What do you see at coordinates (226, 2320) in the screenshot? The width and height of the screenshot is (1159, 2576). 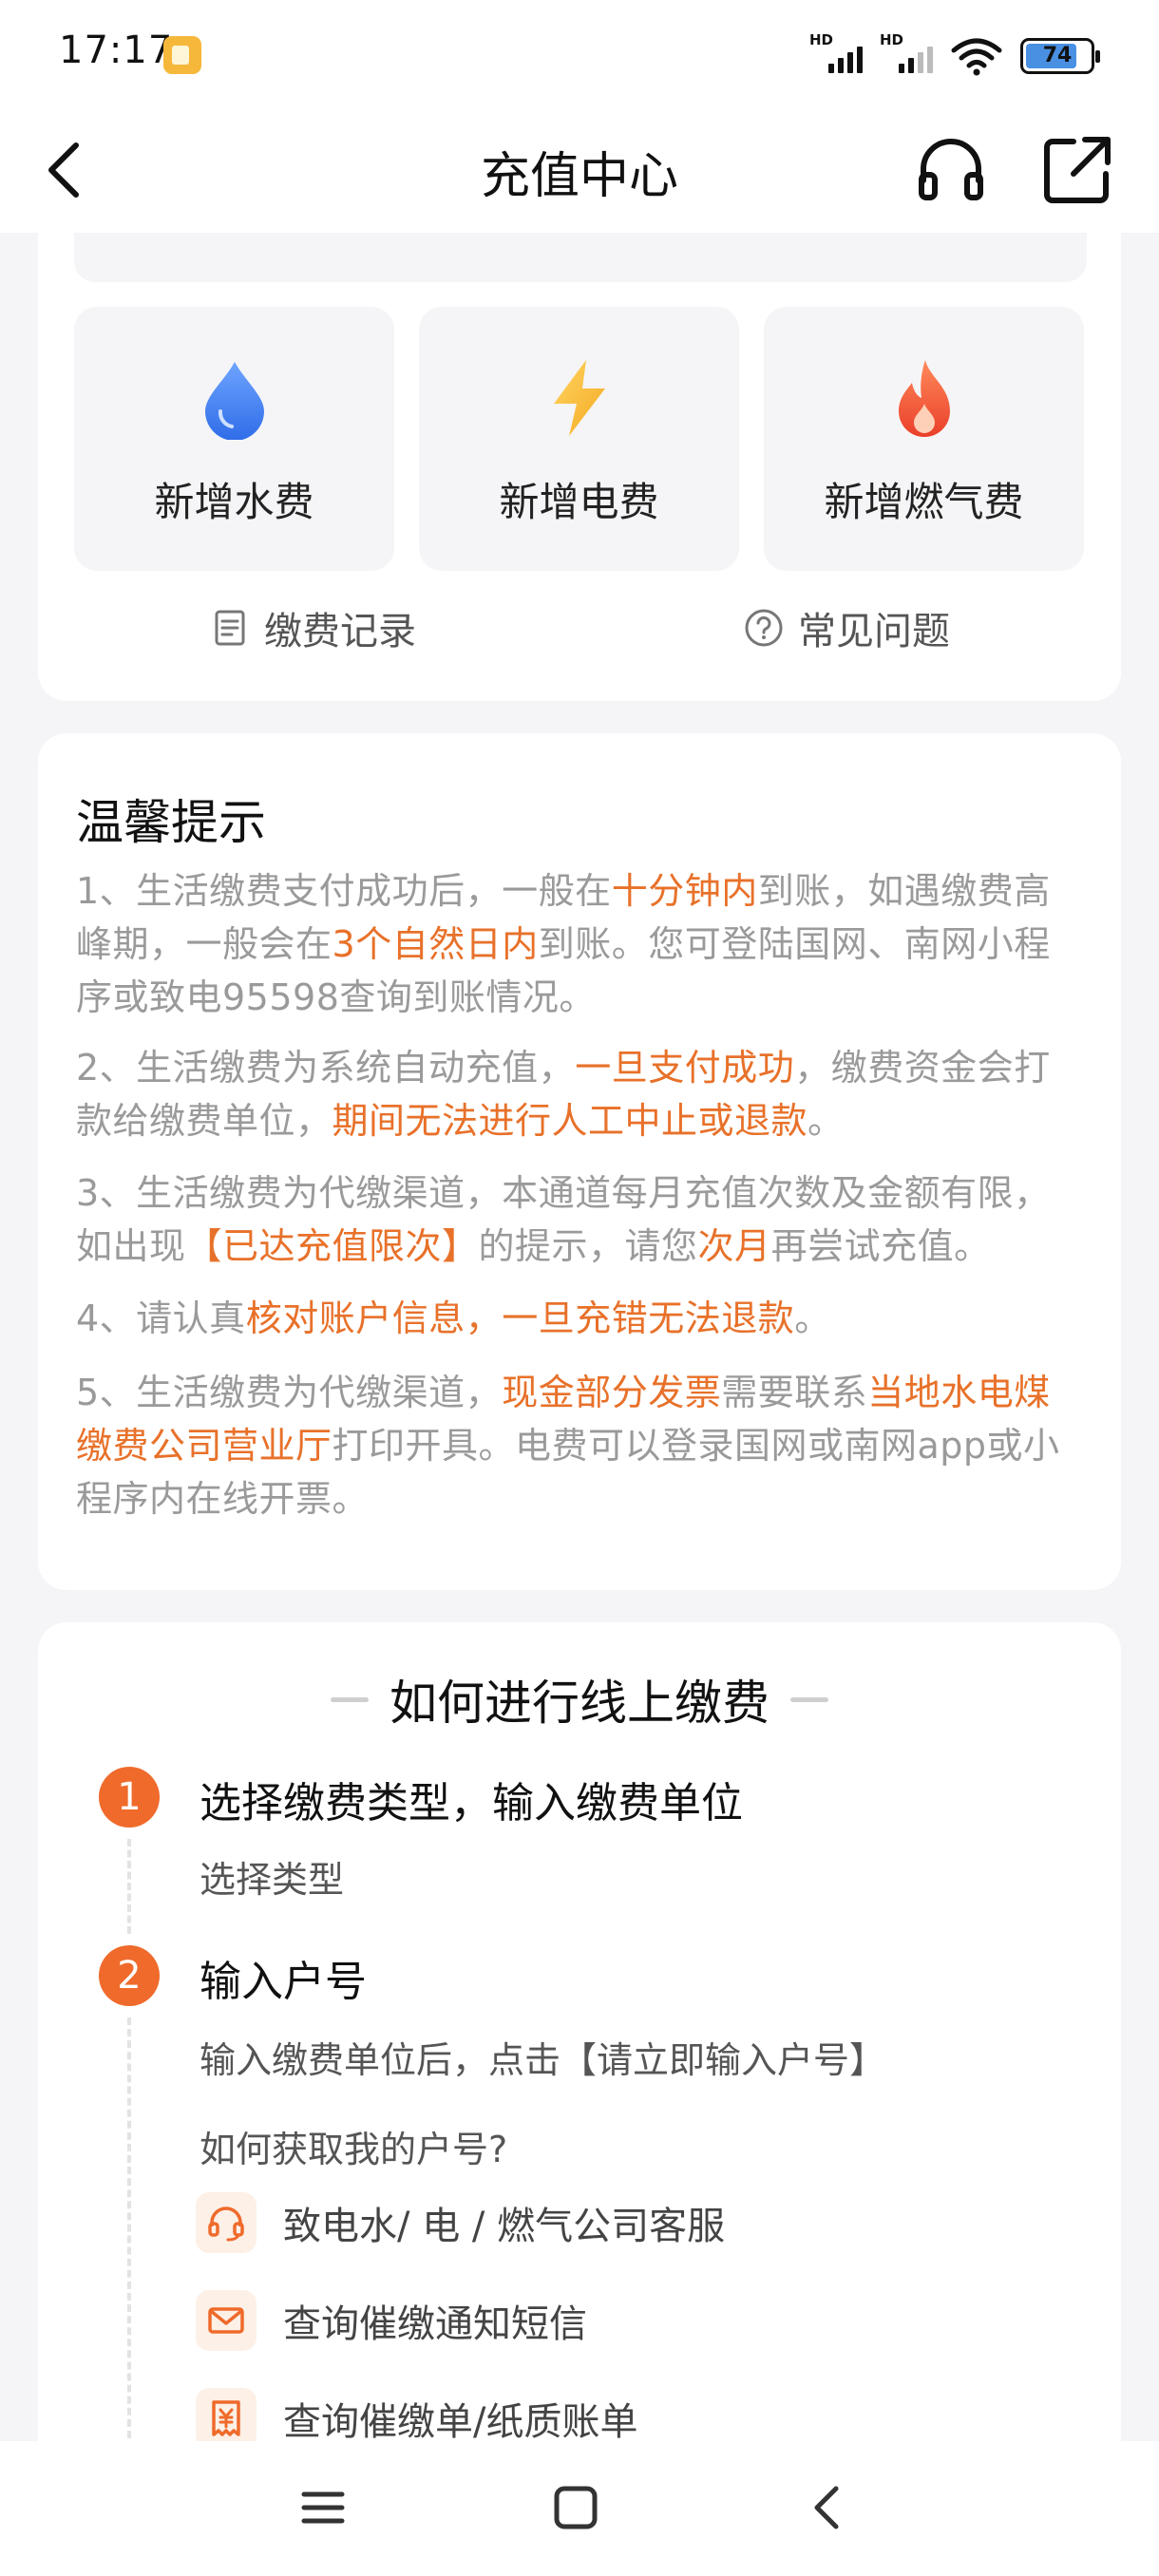 I see `mail-icon` at bounding box center [226, 2320].